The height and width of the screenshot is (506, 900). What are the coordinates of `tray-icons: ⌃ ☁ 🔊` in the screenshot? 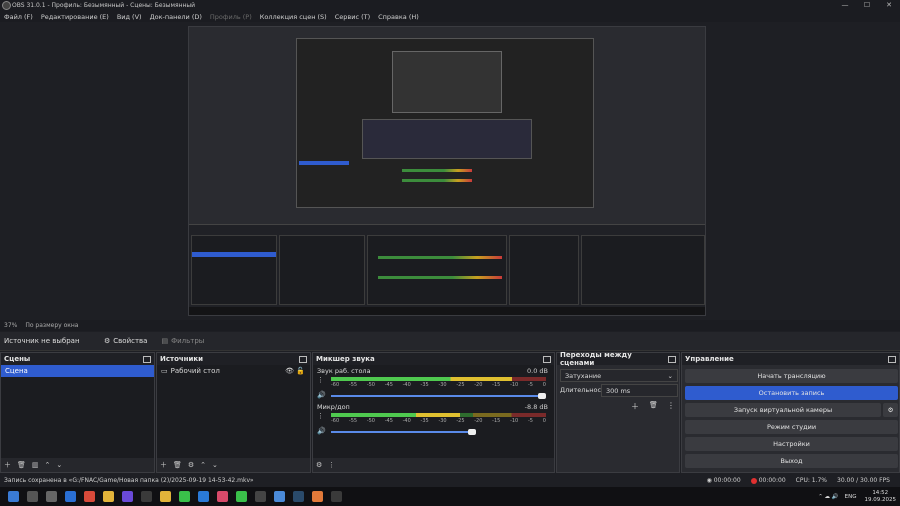 It's located at (828, 497).